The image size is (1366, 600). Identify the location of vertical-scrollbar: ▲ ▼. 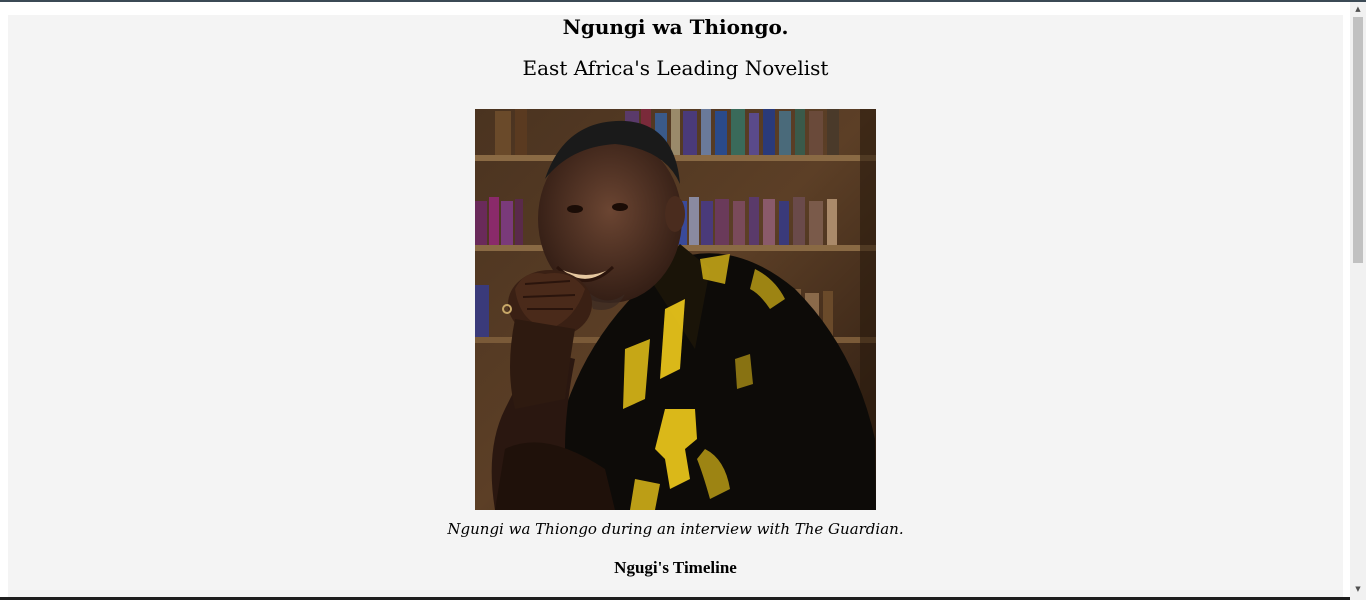
(1358, 301).